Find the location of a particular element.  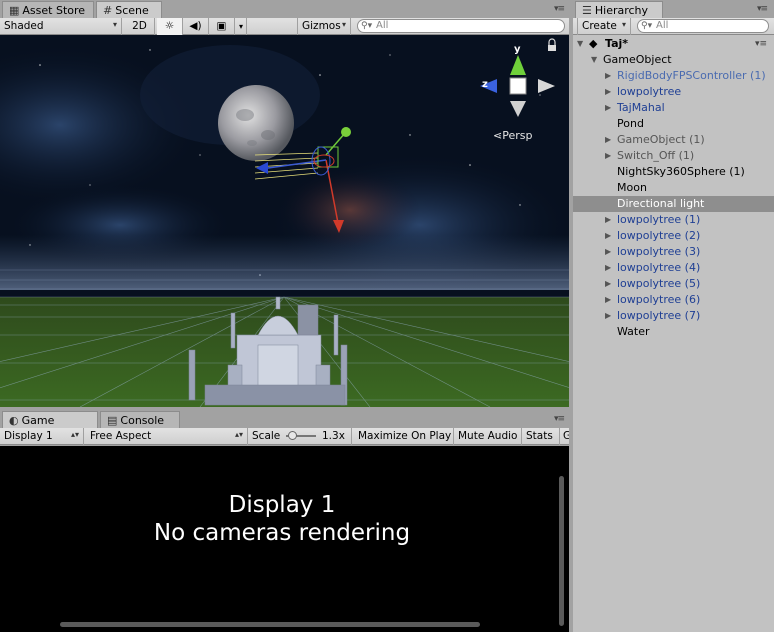

tab-game: ◐ Game is located at coordinates (50, 419).